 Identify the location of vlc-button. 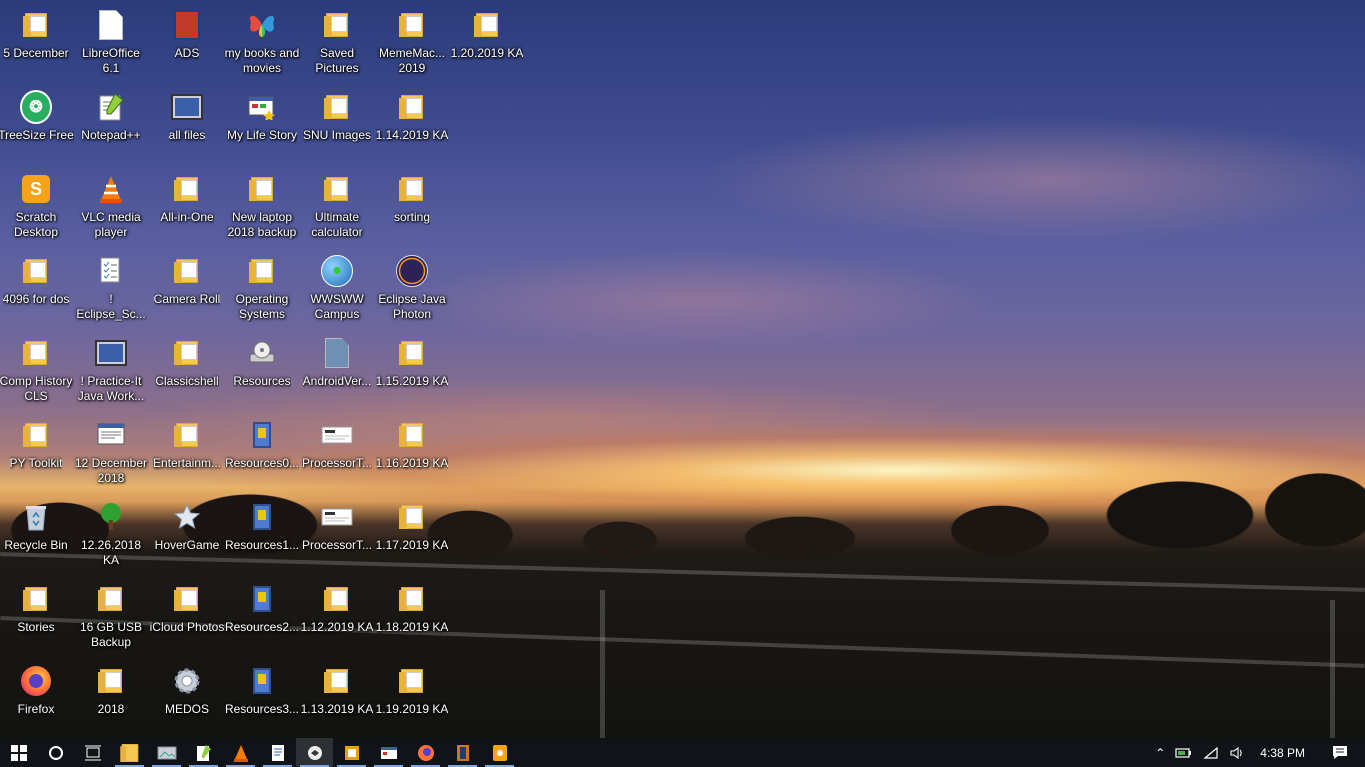
(240, 752).